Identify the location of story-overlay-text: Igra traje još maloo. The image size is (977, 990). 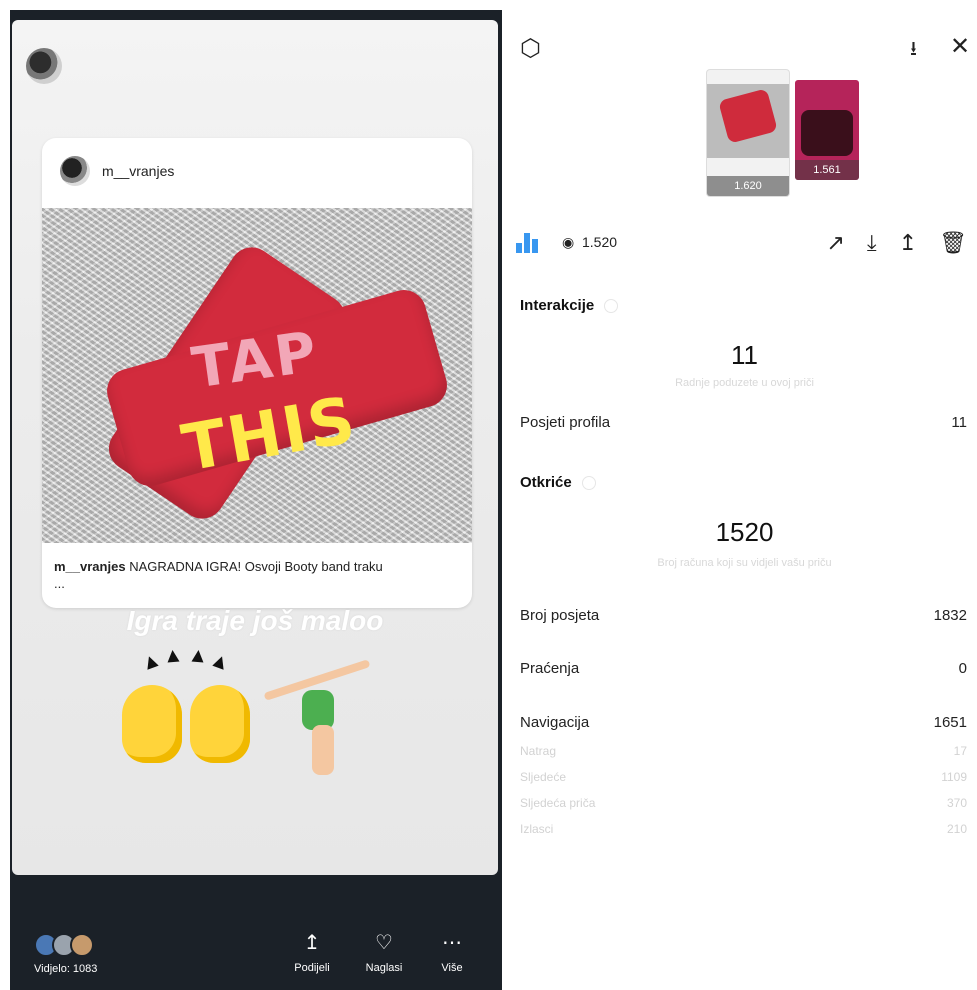
(255, 620).